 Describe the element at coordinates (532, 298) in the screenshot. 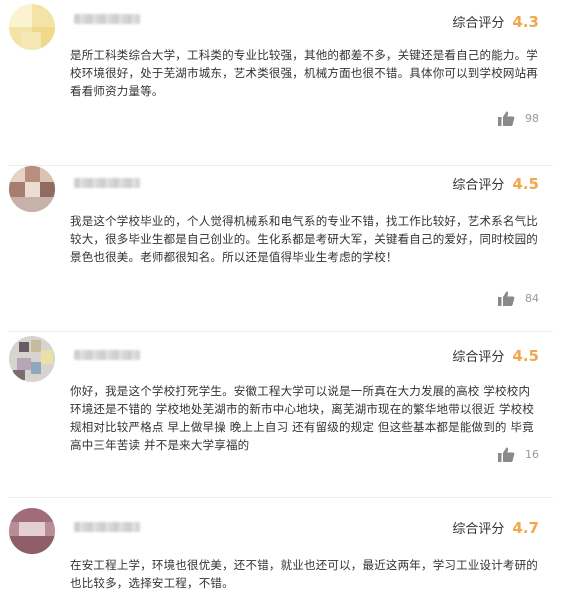

I see `like-count: 84` at that location.